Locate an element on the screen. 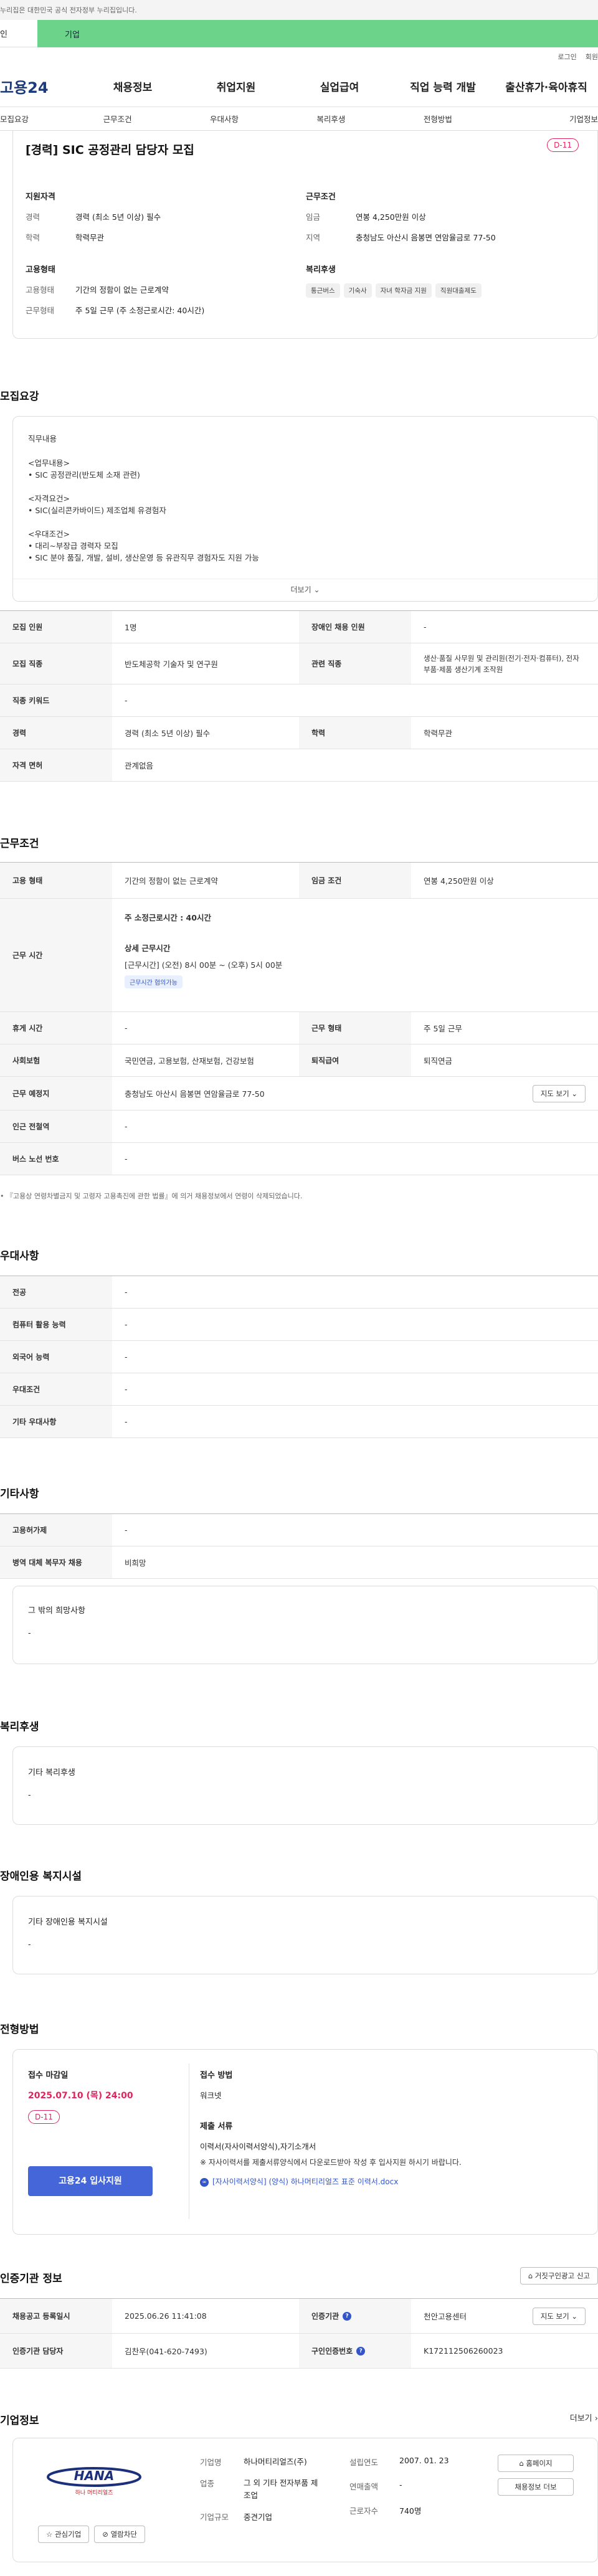 The width and height of the screenshot is (598, 2576). gnb-item-leave: 출산휴가·육아휴직 is located at coordinates (546, 86).